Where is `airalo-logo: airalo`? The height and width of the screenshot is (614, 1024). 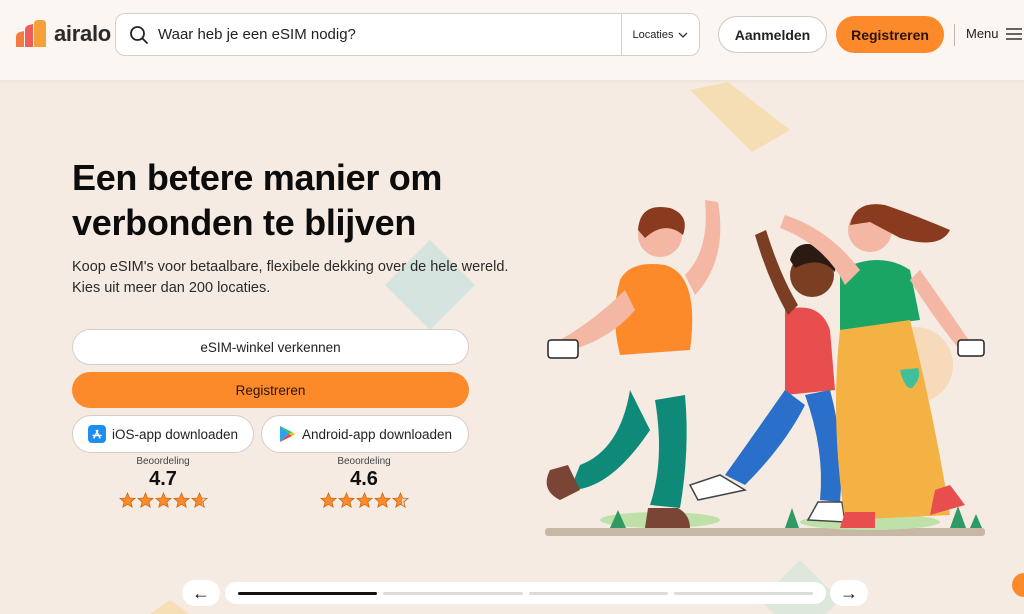
airalo-logo: airalo is located at coordinates (62, 34).